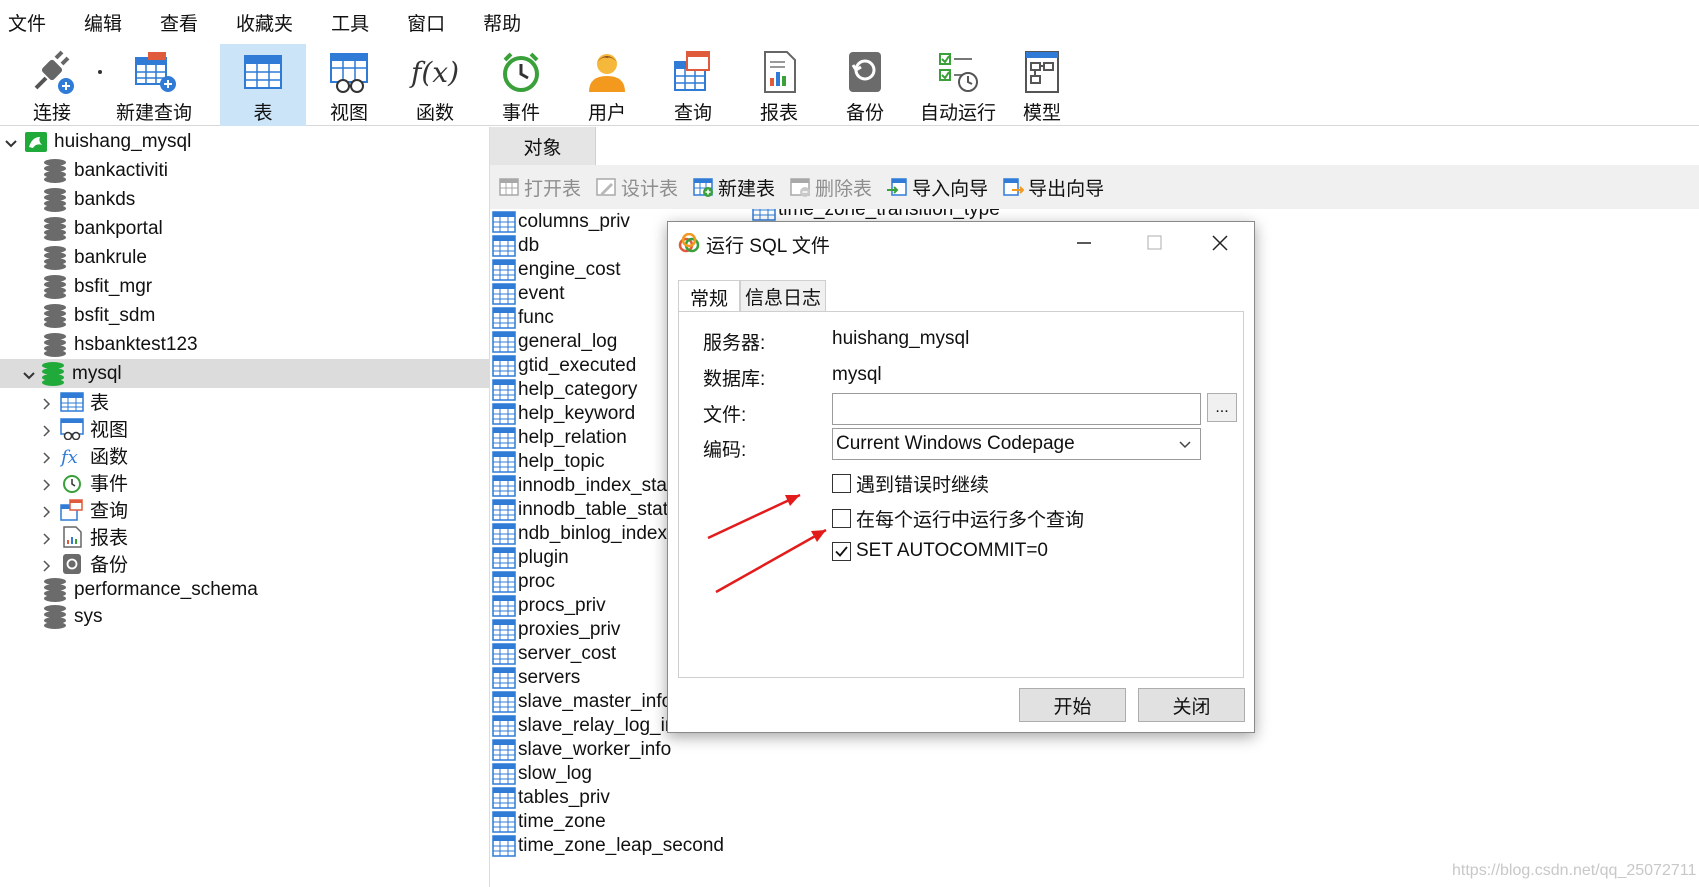  What do you see at coordinates (349, 85) in the screenshot?
I see `view-button: 视图` at bounding box center [349, 85].